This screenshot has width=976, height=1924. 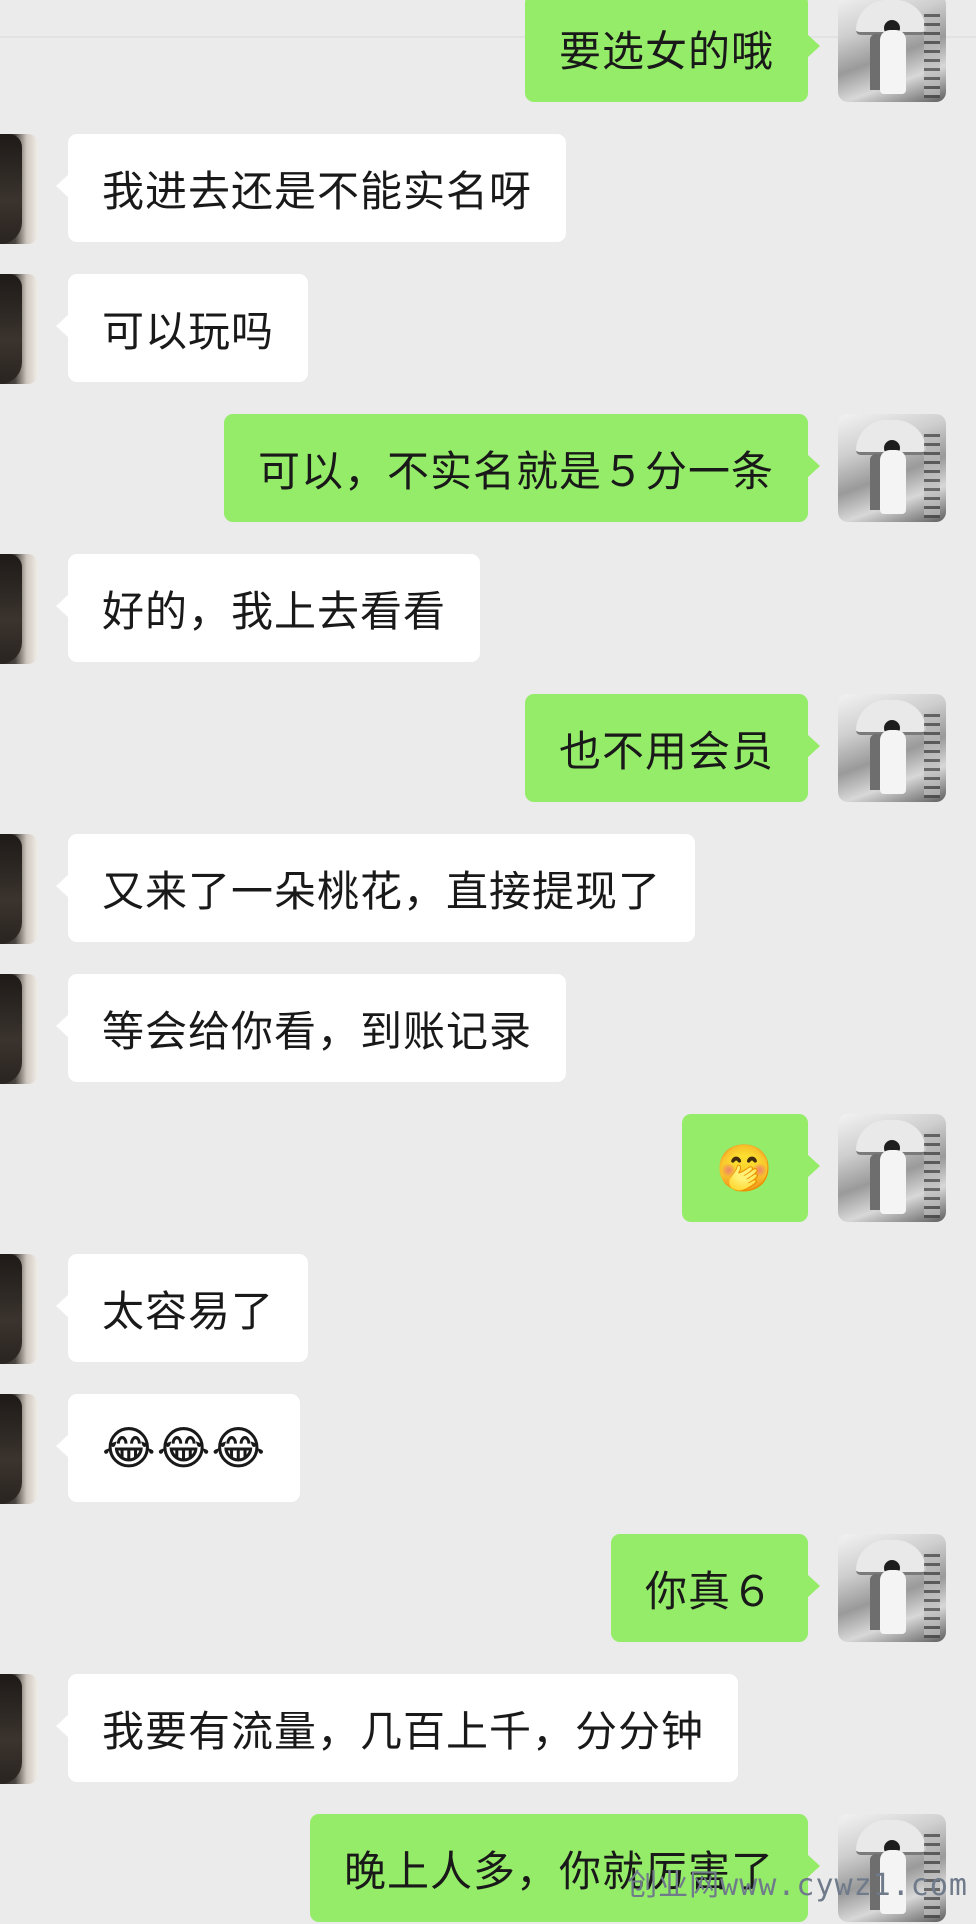 I want to click on chat-message-incoming: 太容易了, so click(x=488, y=1309).